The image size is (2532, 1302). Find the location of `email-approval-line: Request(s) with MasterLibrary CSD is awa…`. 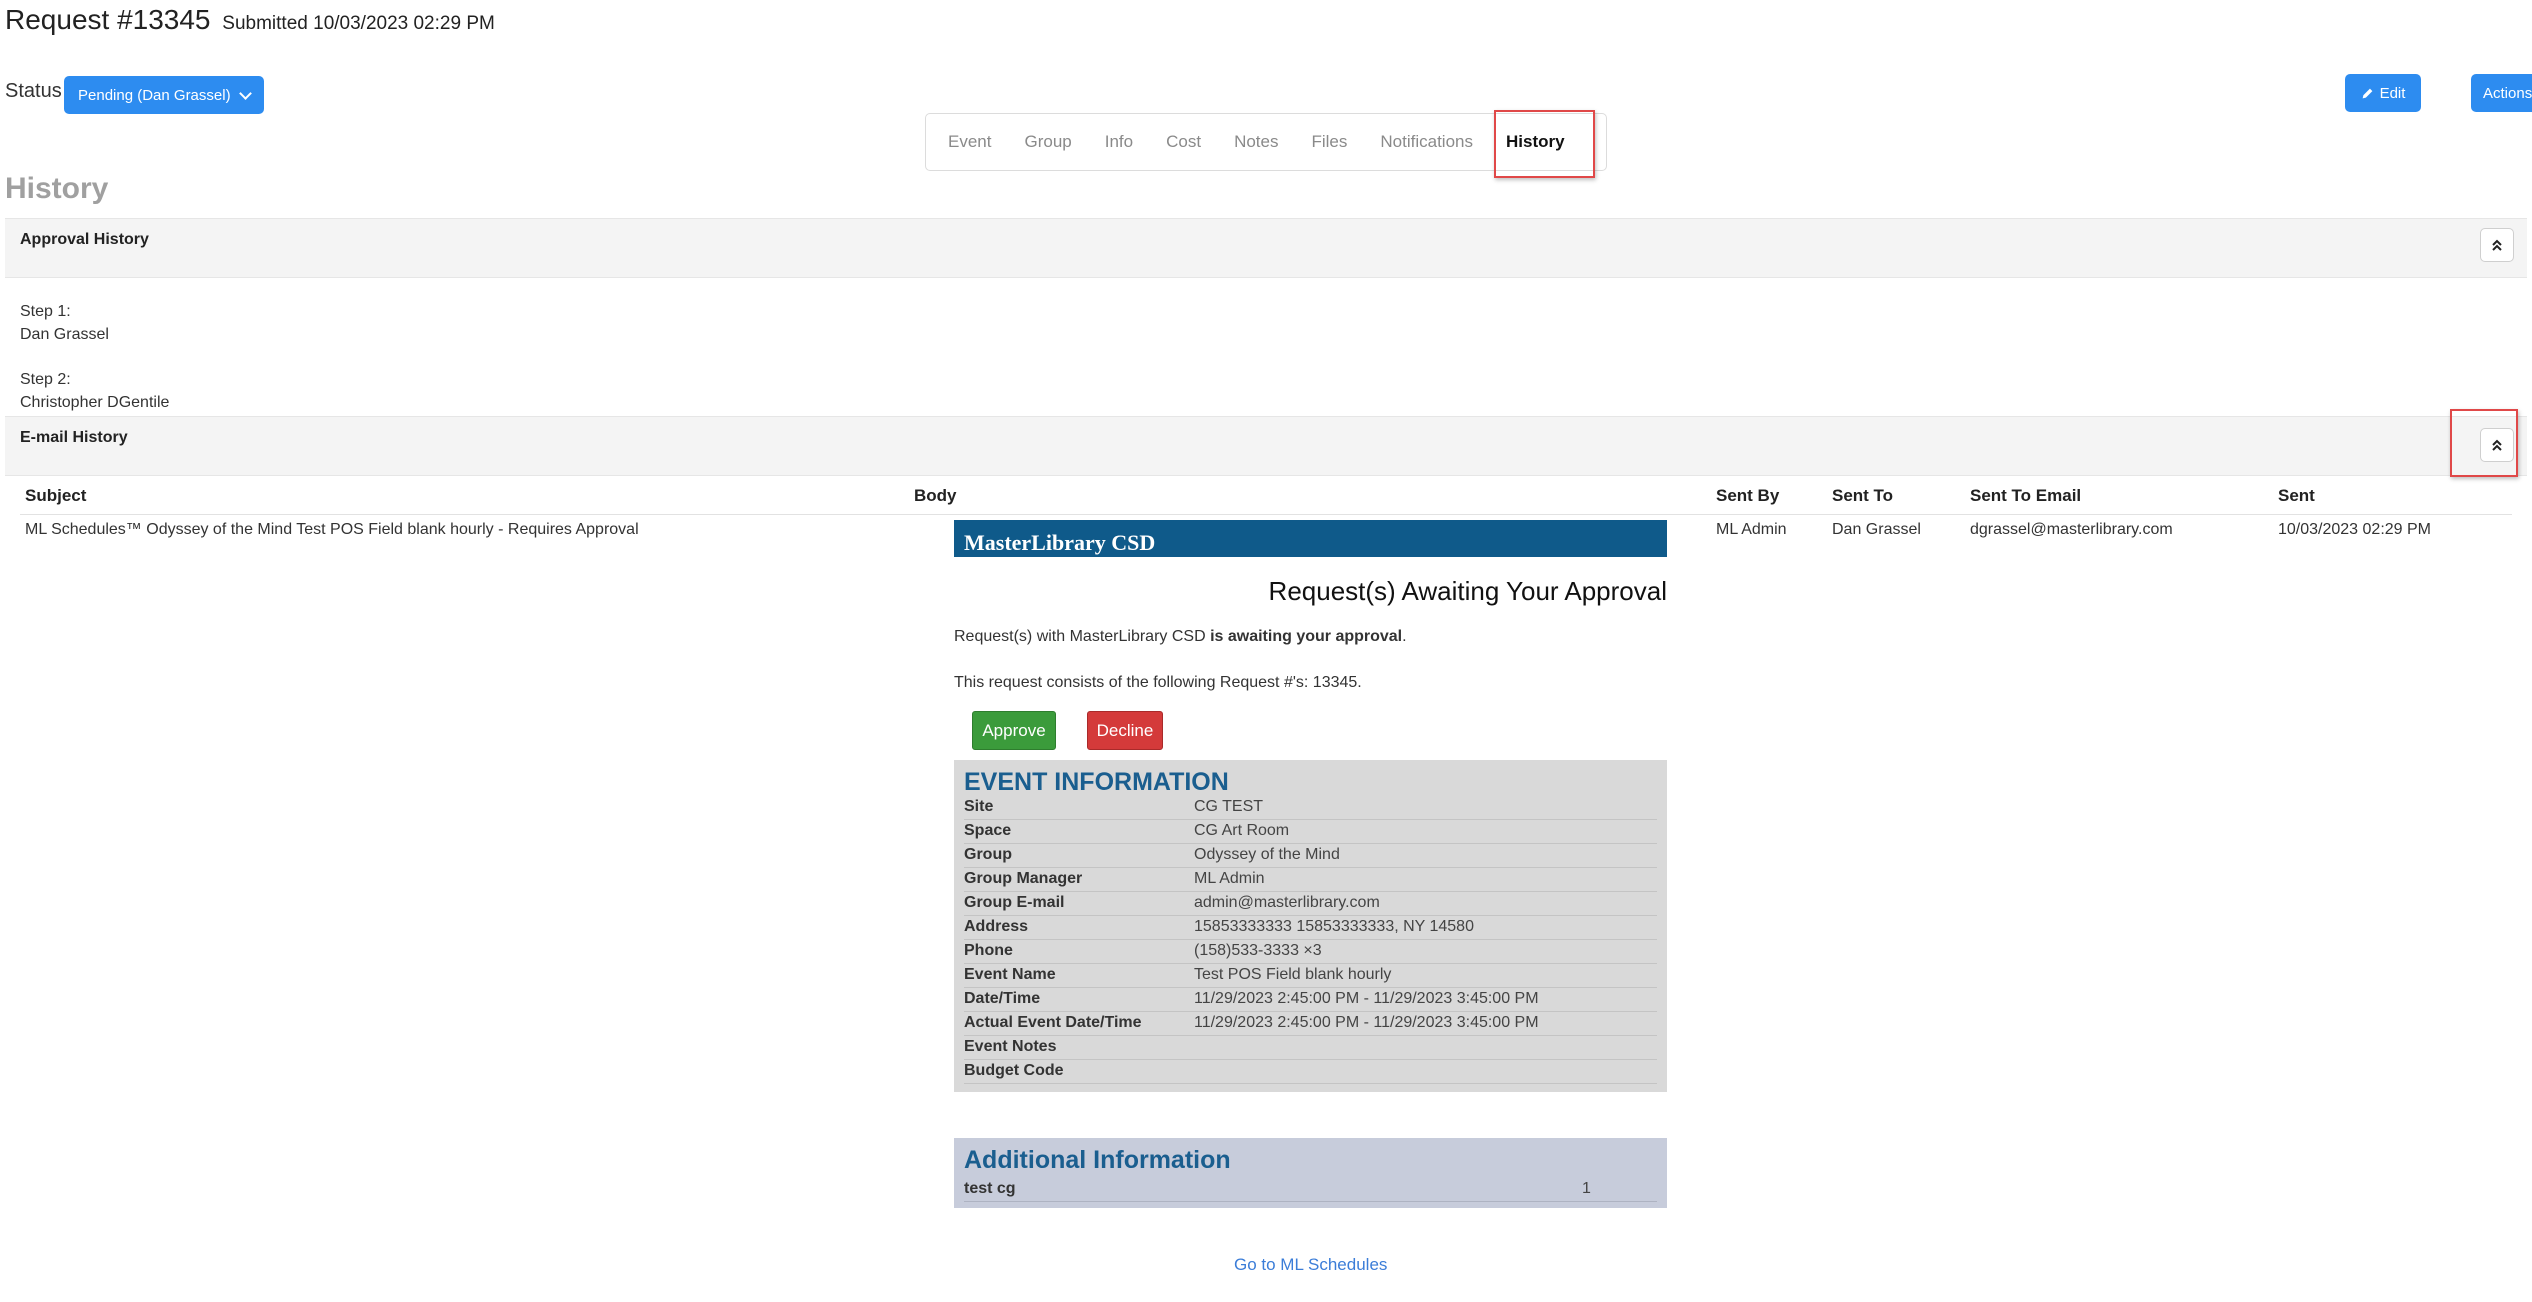

email-approval-line: Request(s) with MasterLibrary CSD is awa… is located at coordinates (1180, 637).